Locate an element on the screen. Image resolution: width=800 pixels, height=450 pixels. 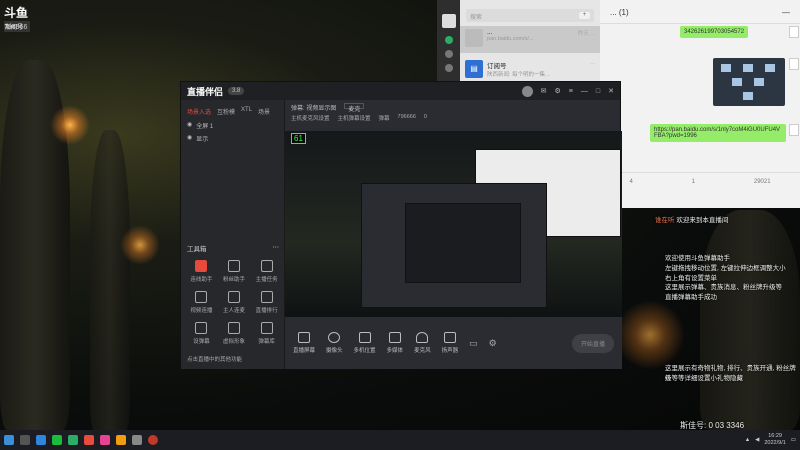
phone-icon is located at coordinates (364, 337).